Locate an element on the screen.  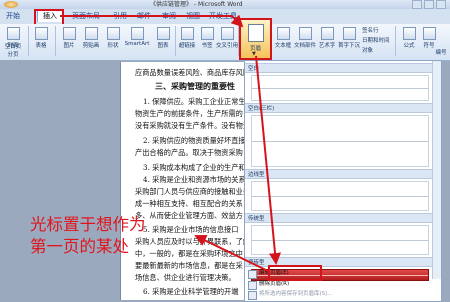
annotation-note: 光标置于想作为 第一页的某处 is located at coordinates (88, 236).